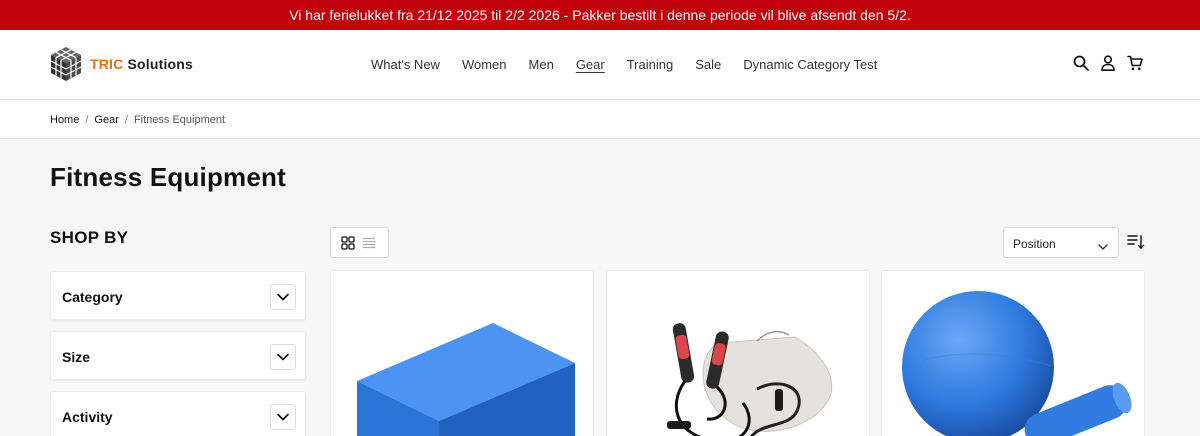 The height and width of the screenshot is (436, 1200). What do you see at coordinates (359, 242) in the screenshot?
I see `view-mode-switcher` at bounding box center [359, 242].